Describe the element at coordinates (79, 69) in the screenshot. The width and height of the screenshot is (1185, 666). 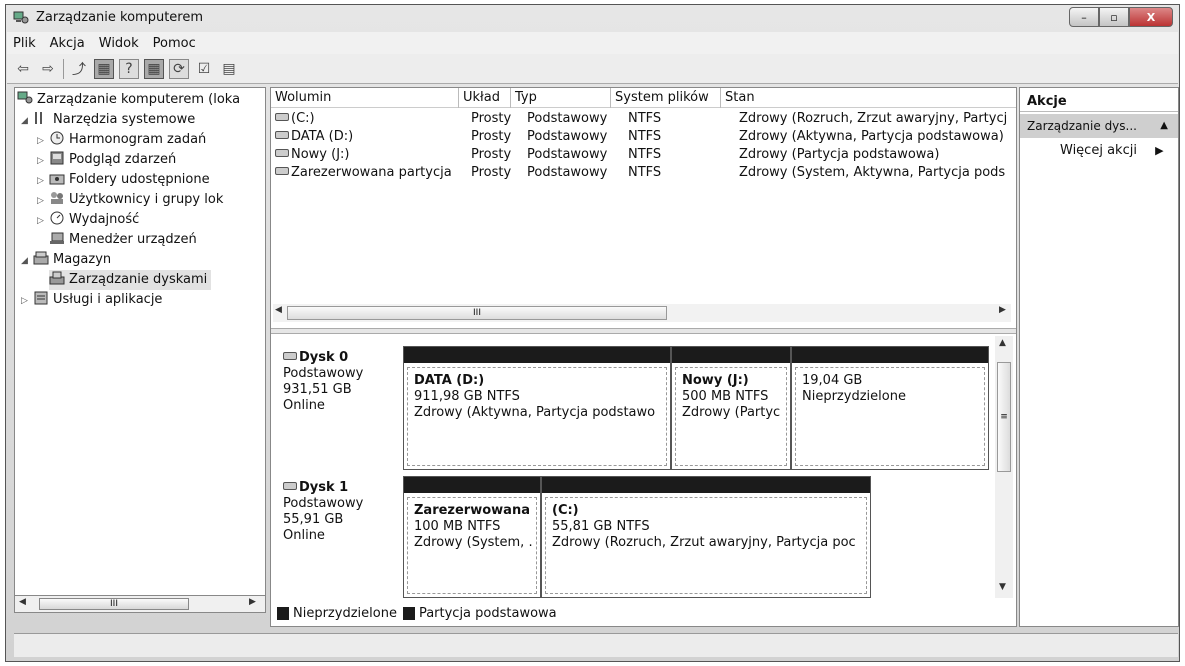
I see `up-icon: ⤴` at that location.